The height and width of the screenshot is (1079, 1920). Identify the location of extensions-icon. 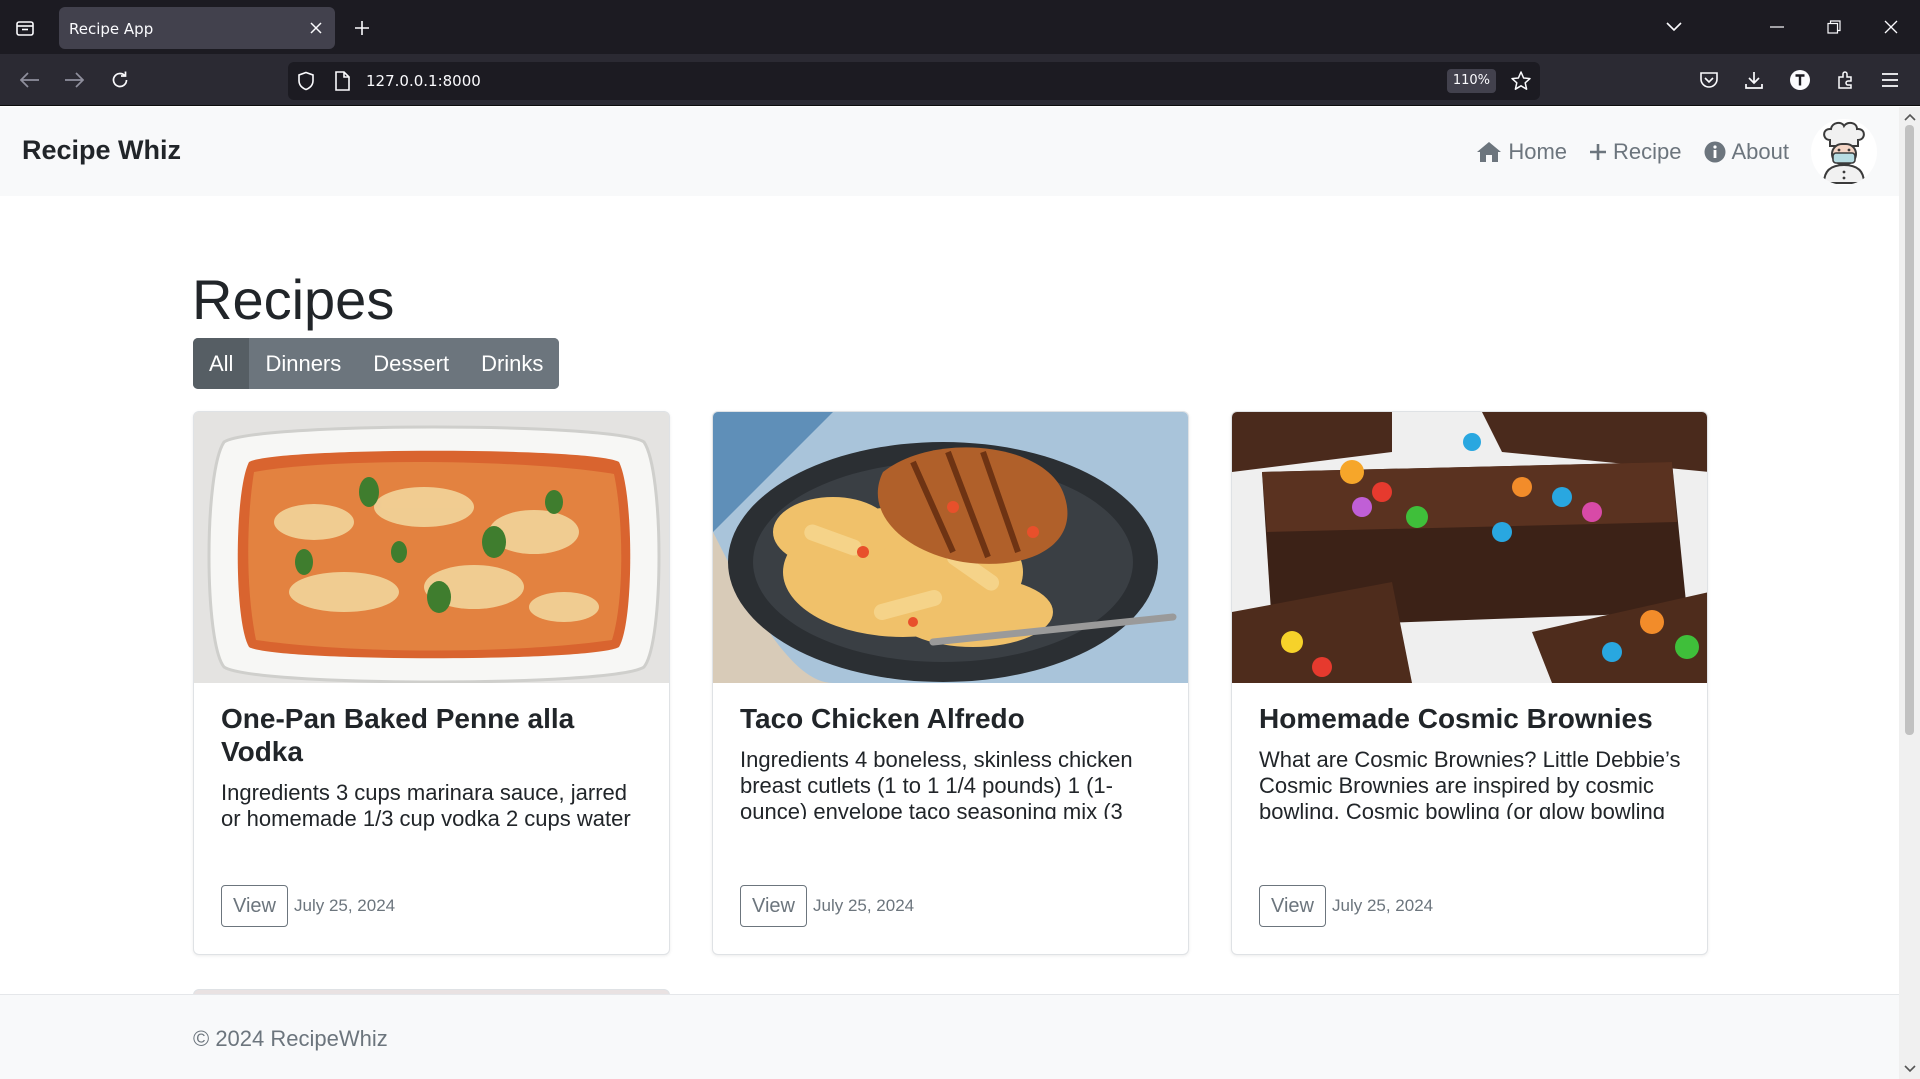
(1846, 80).